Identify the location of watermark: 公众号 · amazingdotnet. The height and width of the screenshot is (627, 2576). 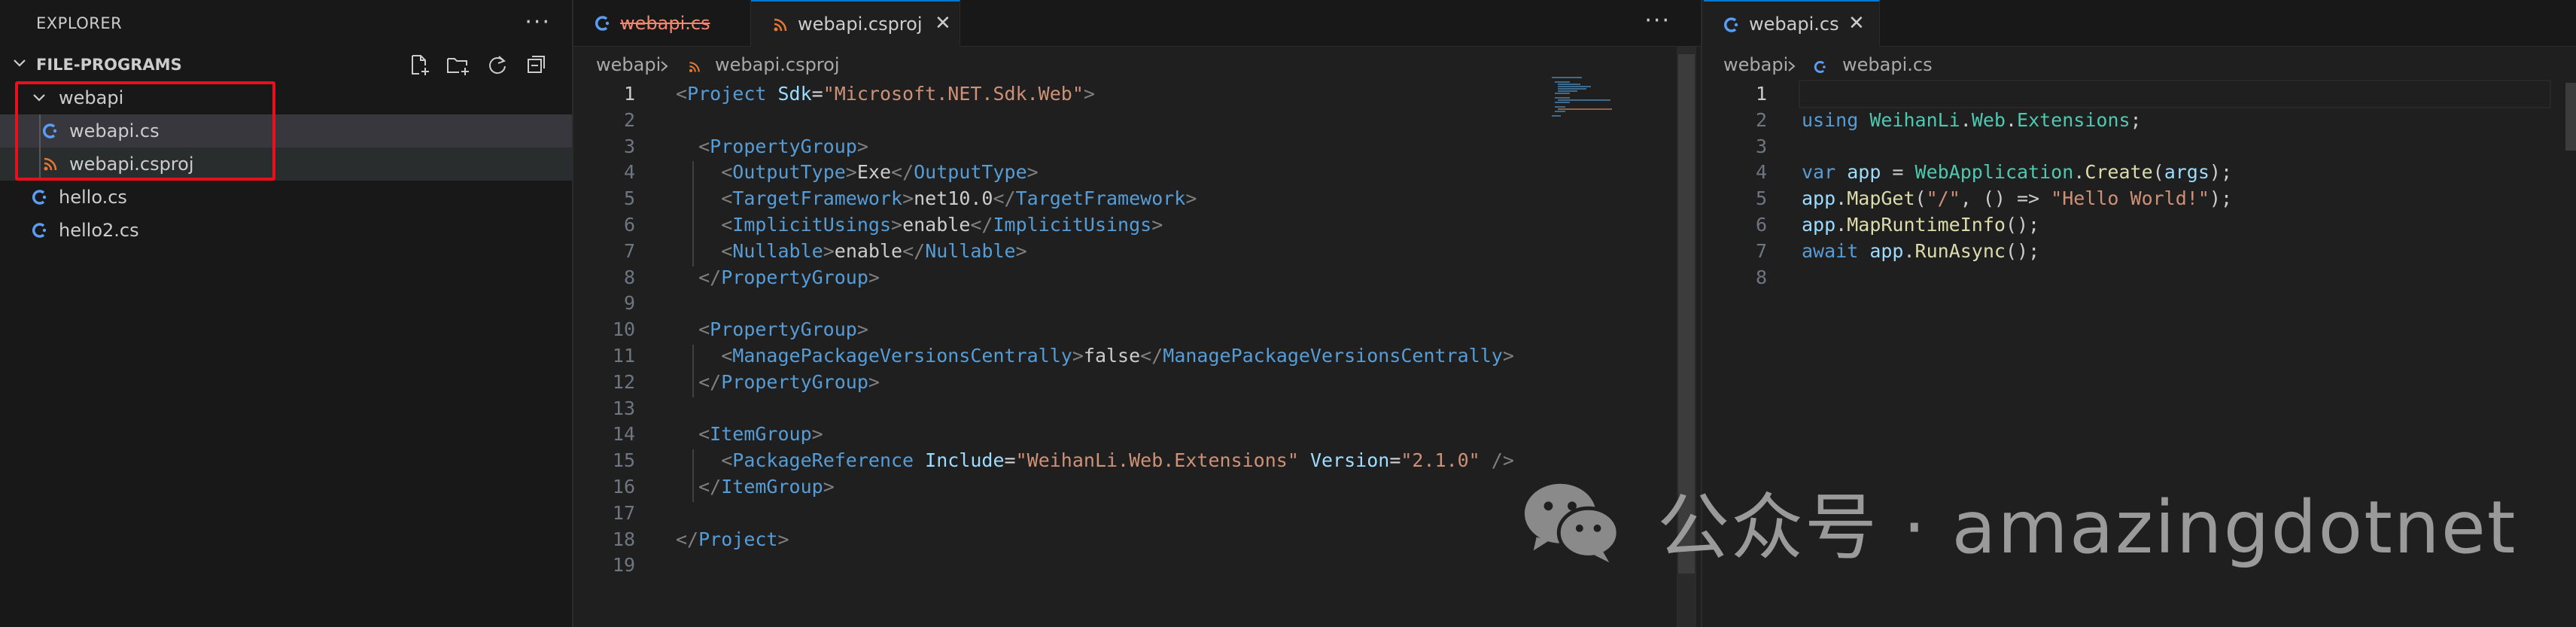
(2018, 521).